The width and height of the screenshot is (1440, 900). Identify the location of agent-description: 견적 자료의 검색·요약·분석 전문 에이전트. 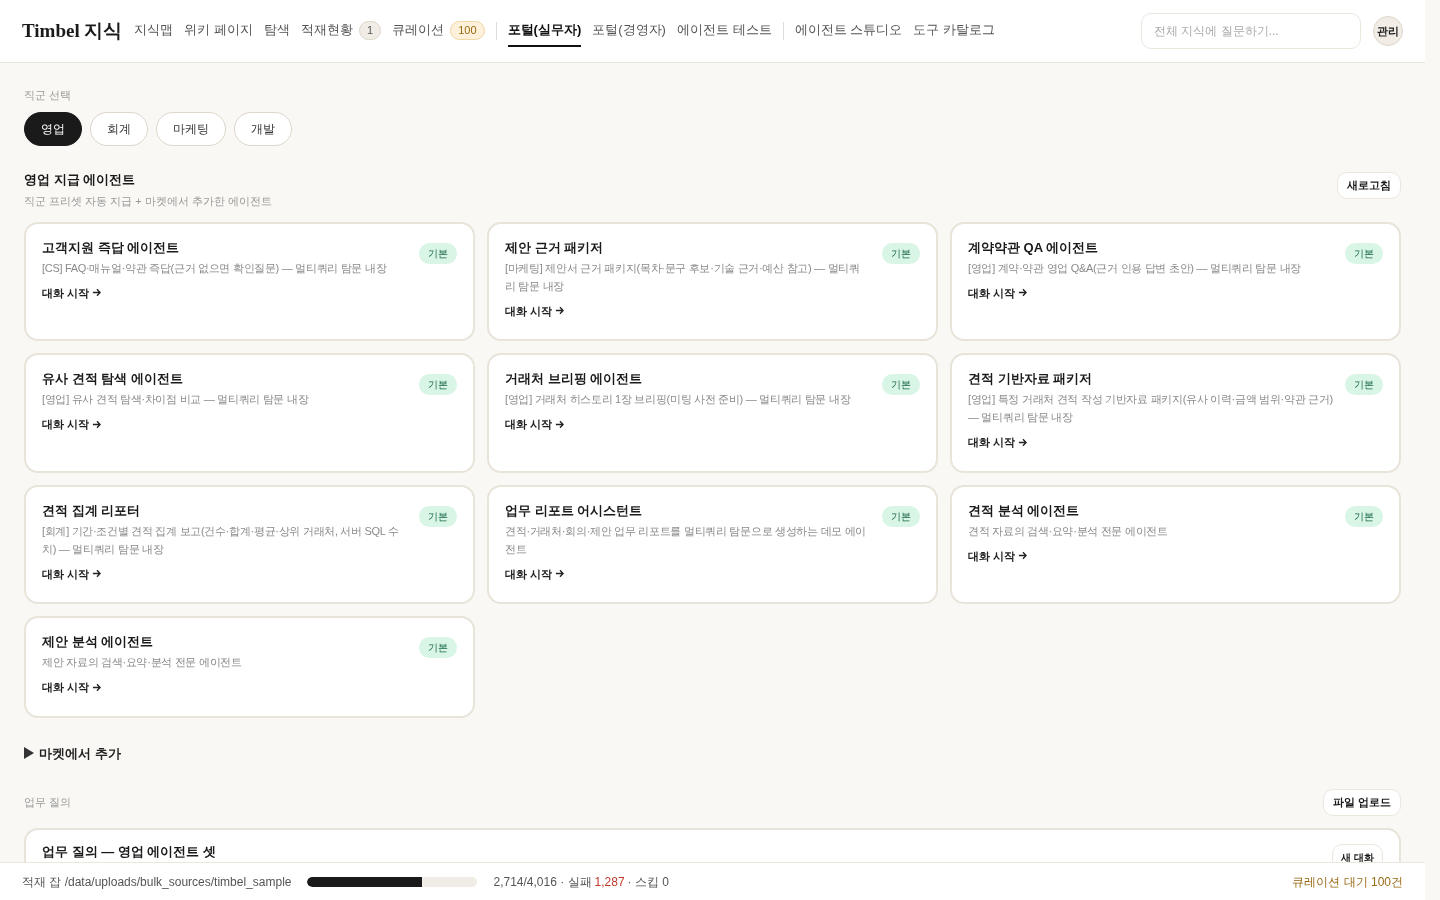
(1068, 531).